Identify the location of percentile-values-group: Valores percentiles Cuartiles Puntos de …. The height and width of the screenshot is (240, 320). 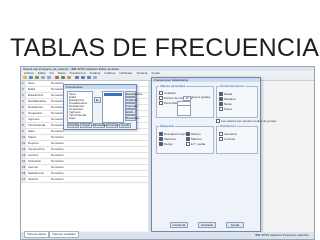
(185, 101).